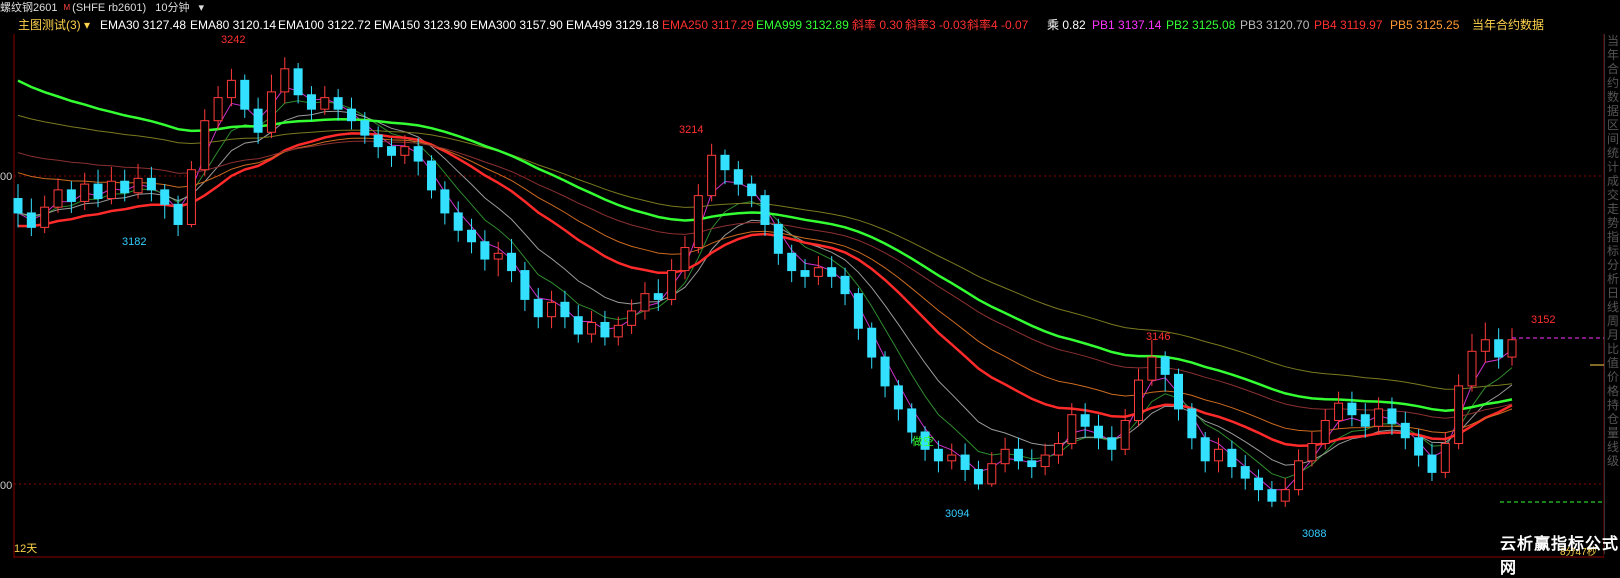  What do you see at coordinates (1612, 69) in the screenshot?
I see `side-panel-char: 合` at bounding box center [1612, 69].